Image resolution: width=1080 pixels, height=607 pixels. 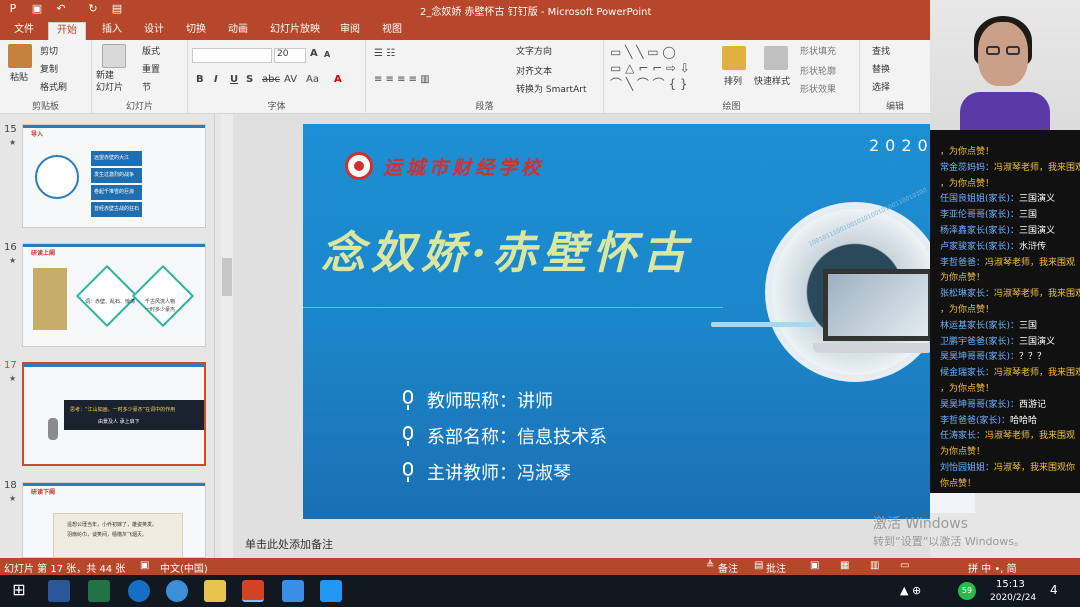 What do you see at coordinates (710, 565) in the screenshot?
I see `notes-icon: ≜` at bounding box center [710, 565].